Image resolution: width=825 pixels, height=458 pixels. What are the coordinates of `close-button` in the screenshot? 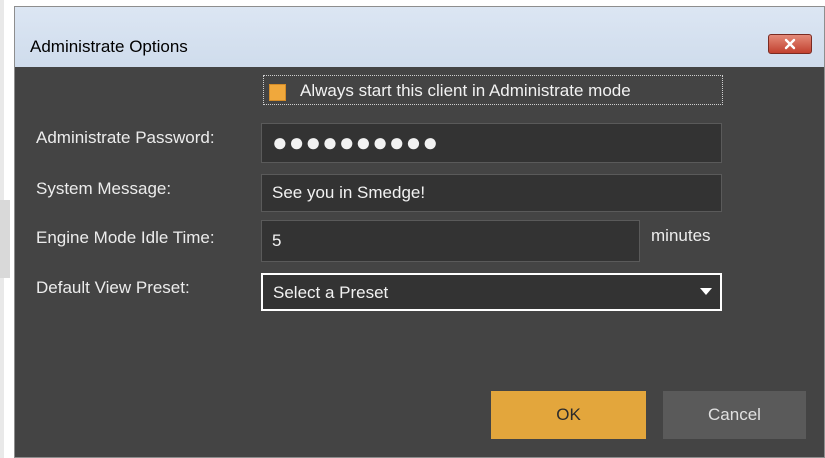 It's located at (790, 44).